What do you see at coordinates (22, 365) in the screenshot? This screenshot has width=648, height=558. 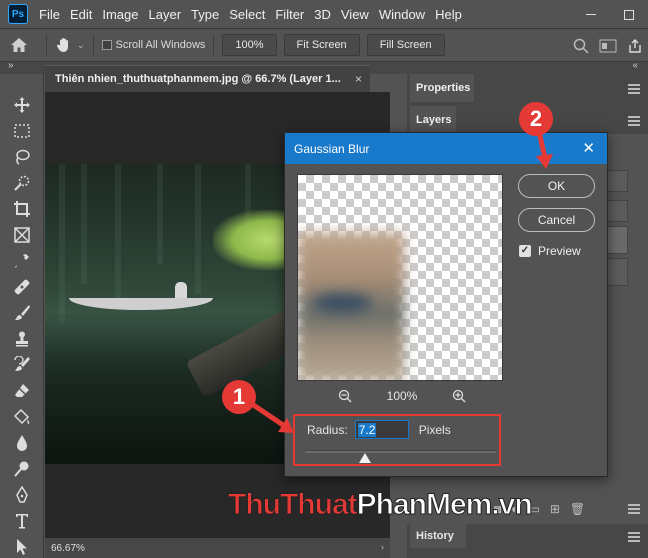 I see `history-brush-tool-icon` at bounding box center [22, 365].